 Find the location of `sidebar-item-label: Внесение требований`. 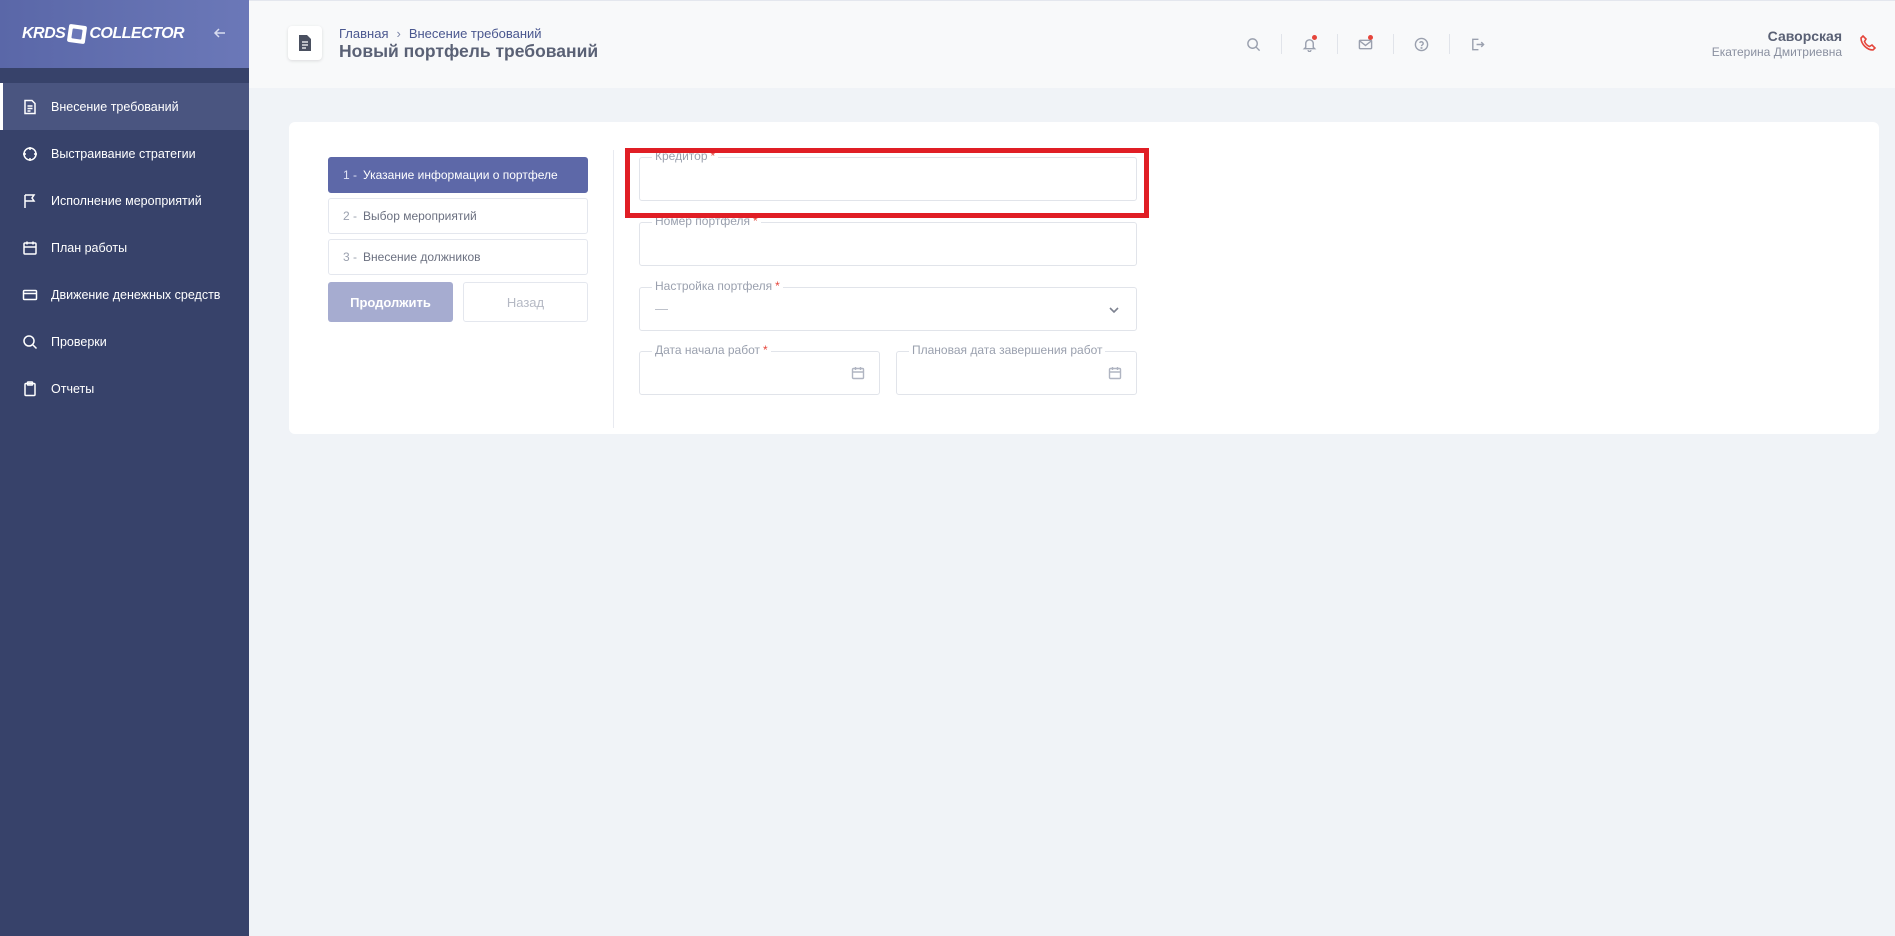

sidebar-item-label: Внесение требований is located at coordinates (115, 106).